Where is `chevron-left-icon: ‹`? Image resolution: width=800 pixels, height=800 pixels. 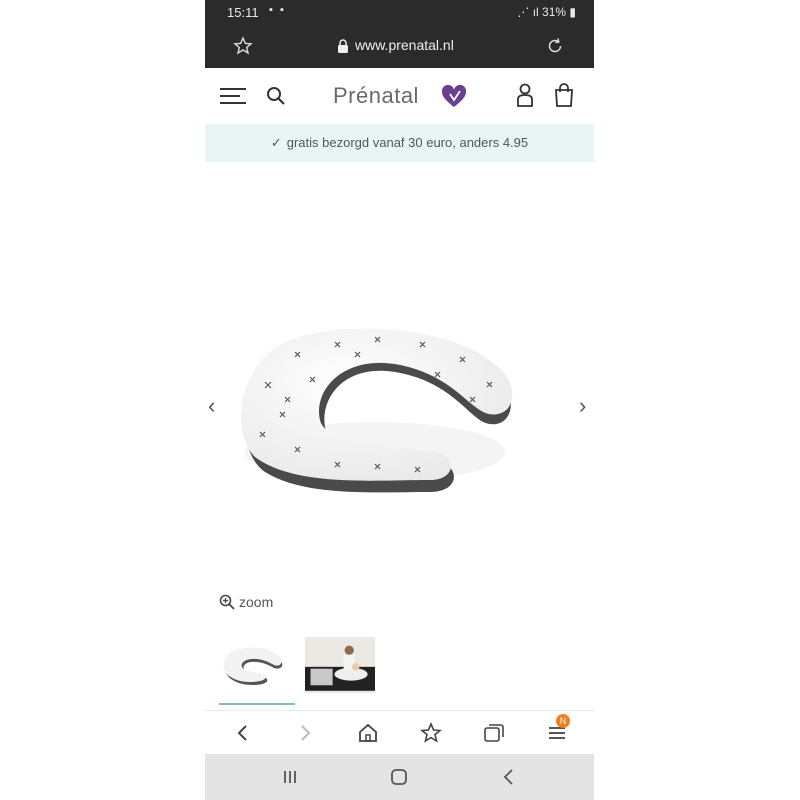 chevron-left-icon: ‹ is located at coordinates (215, 406).